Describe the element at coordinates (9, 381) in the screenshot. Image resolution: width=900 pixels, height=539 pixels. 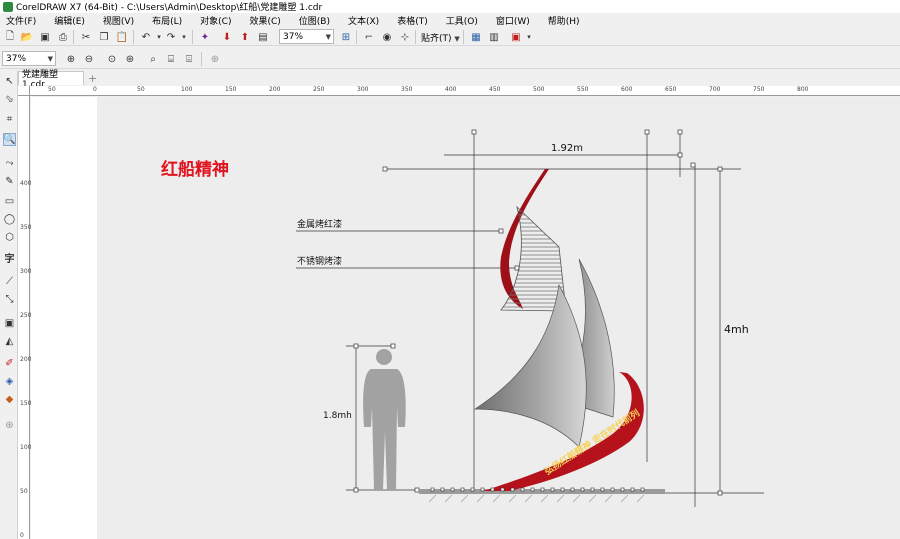
I see `interactive-fill-icon: ◈` at that location.